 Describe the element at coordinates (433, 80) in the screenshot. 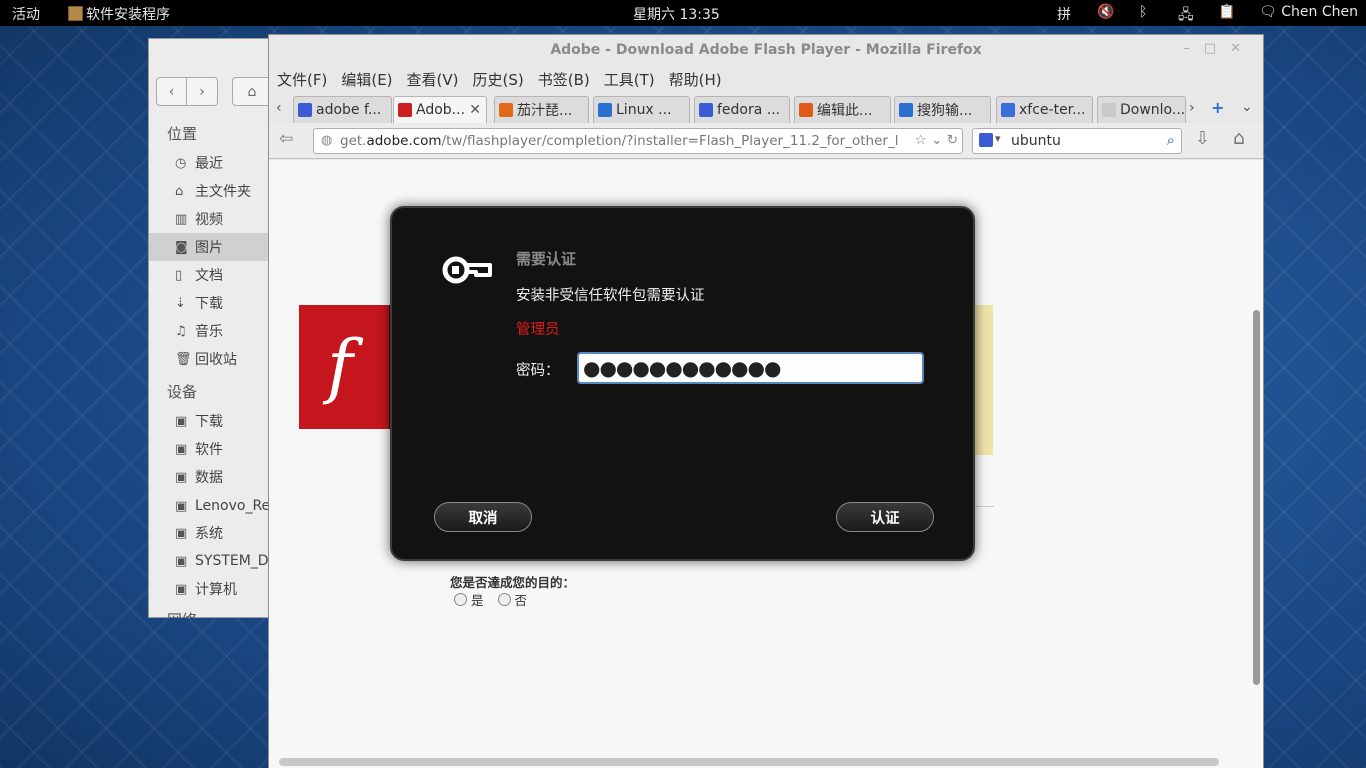

I see `menu-view: 查看(V)` at that location.